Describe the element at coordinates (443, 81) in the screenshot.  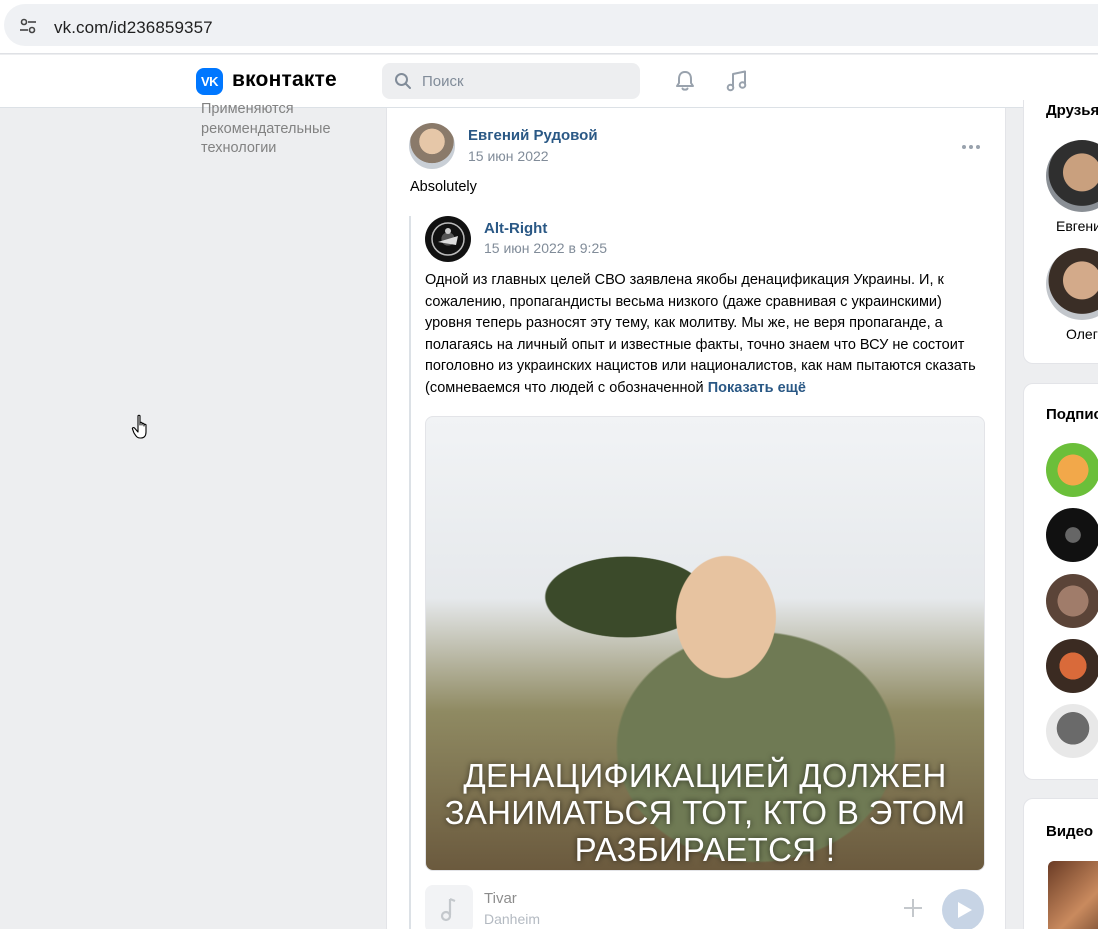
I see `search-placeholder: Поиск` at that location.